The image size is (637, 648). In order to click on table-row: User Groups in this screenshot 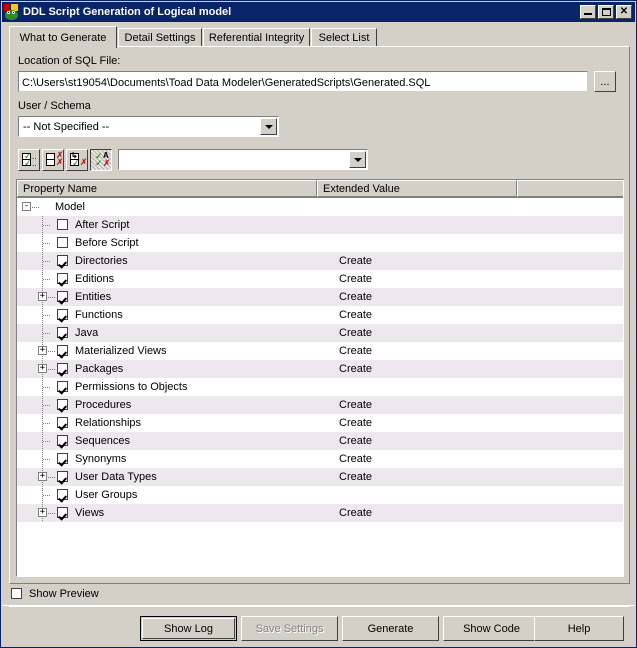, I will do `click(320, 495)`.